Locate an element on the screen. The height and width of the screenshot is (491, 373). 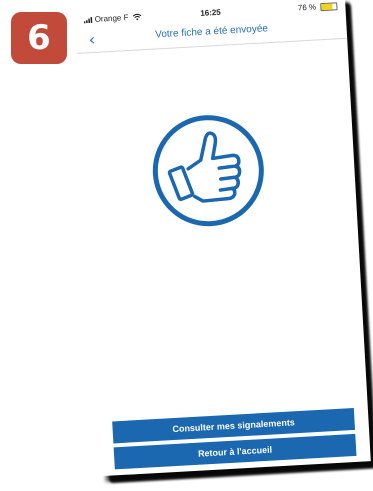
battery-level-fill is located at coordinates (327, 7).